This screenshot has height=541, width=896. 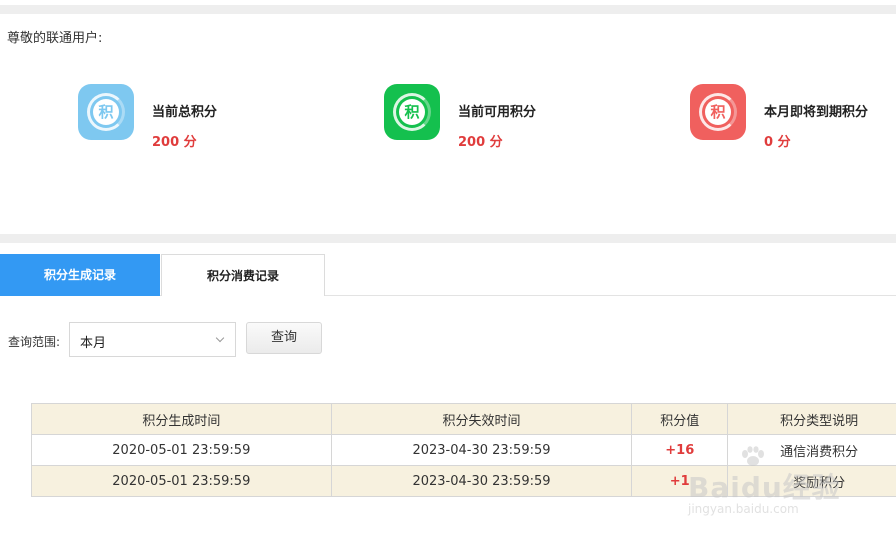 What do you see at coordinates (680, 481) in the screenshot?
I see `cell-points: +1` at bounding box center [680, 481].